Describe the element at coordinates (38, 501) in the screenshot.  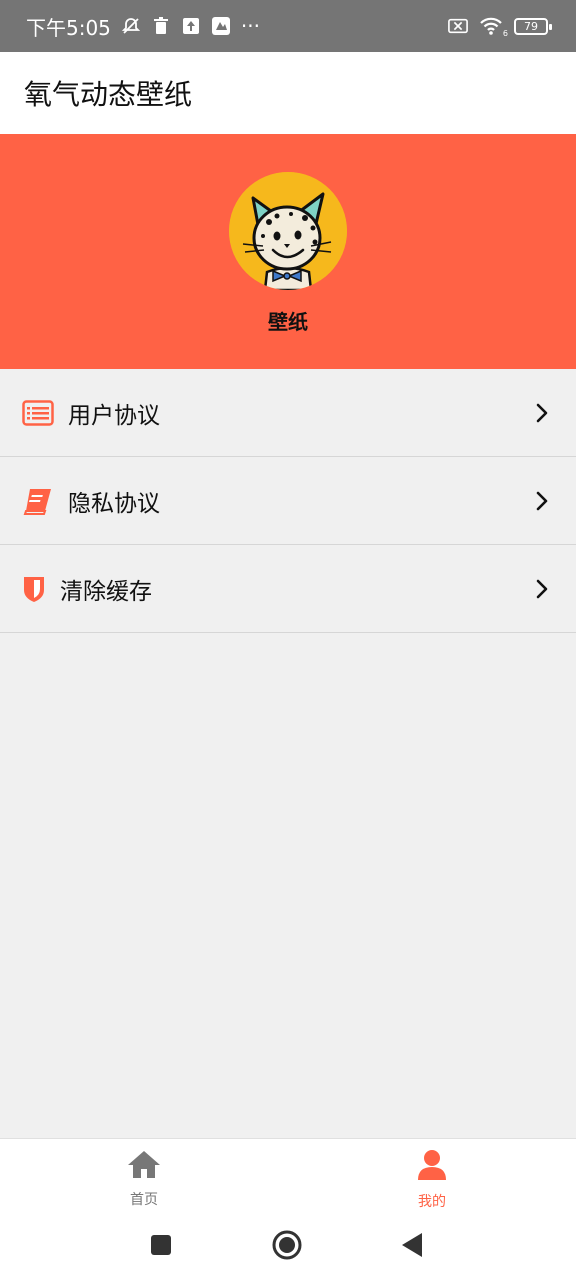
I see `book-icon` at that location.